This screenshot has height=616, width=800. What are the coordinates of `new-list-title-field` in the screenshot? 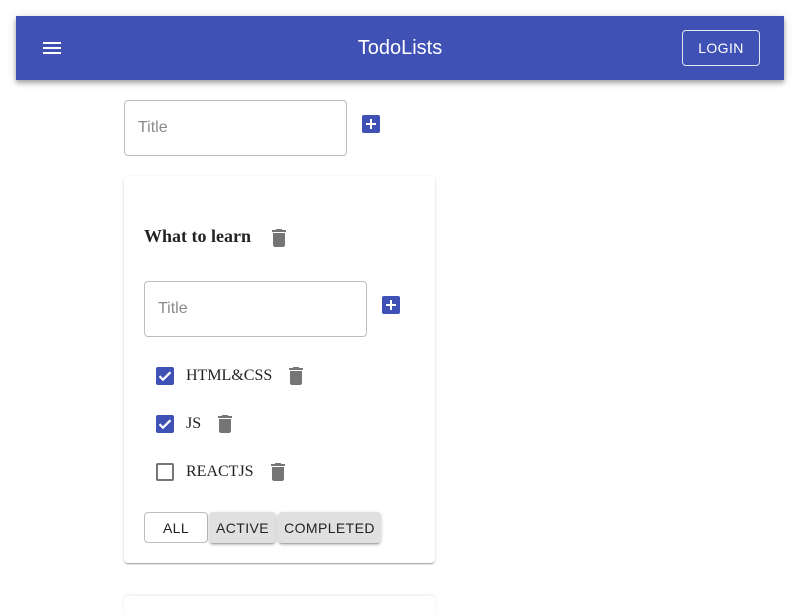 It's located at (235, 128).